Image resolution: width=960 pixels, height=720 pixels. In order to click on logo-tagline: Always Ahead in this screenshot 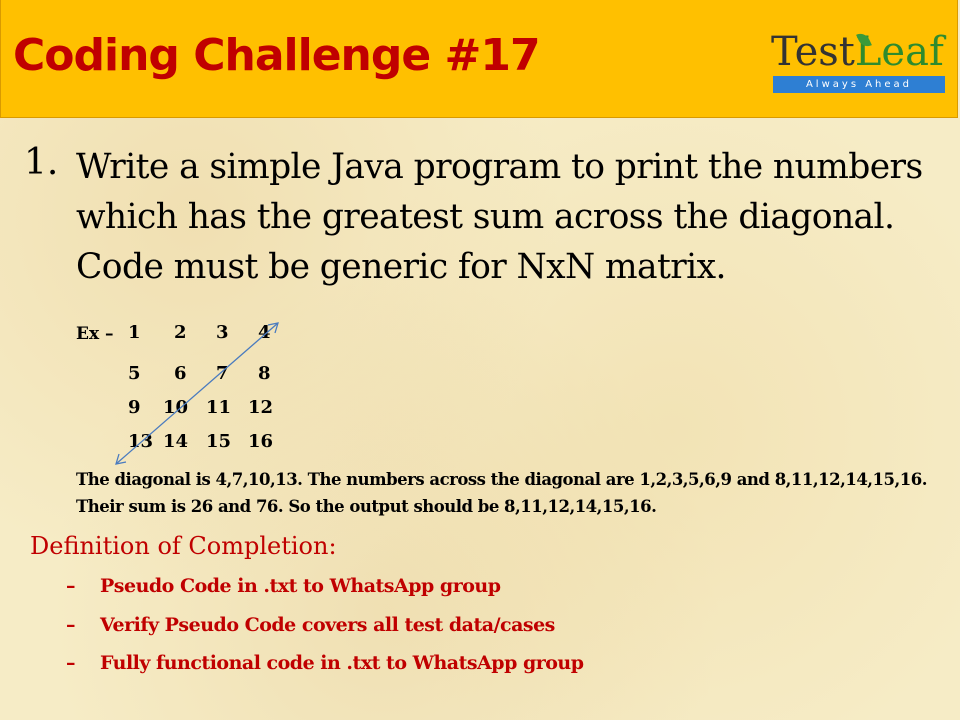, I will do `click(859, 84)`.